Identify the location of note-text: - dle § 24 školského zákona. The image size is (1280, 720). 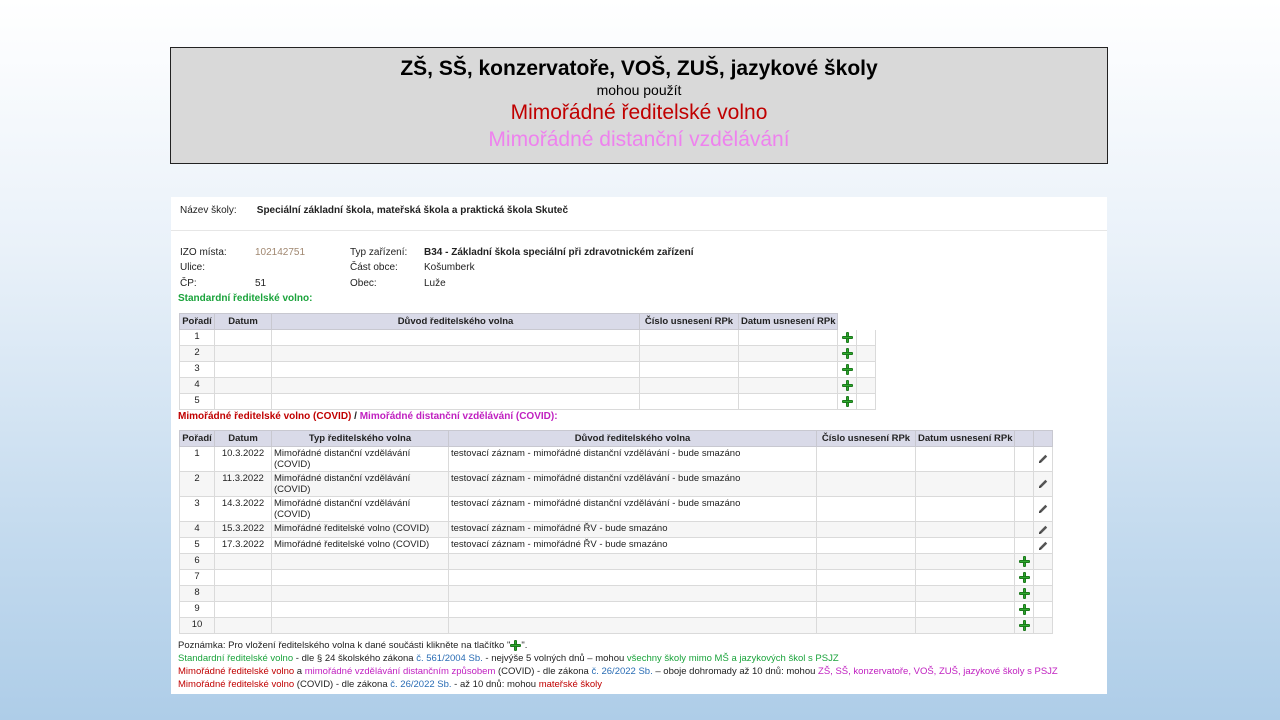
(355, 658).